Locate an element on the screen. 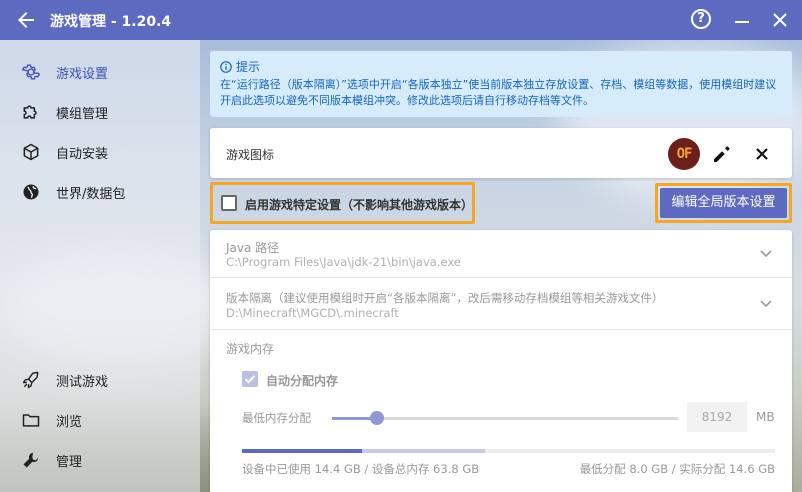 The width and height of the screenshot is (802, 492). memory-unit: MB is located at coordinates (765, 417).